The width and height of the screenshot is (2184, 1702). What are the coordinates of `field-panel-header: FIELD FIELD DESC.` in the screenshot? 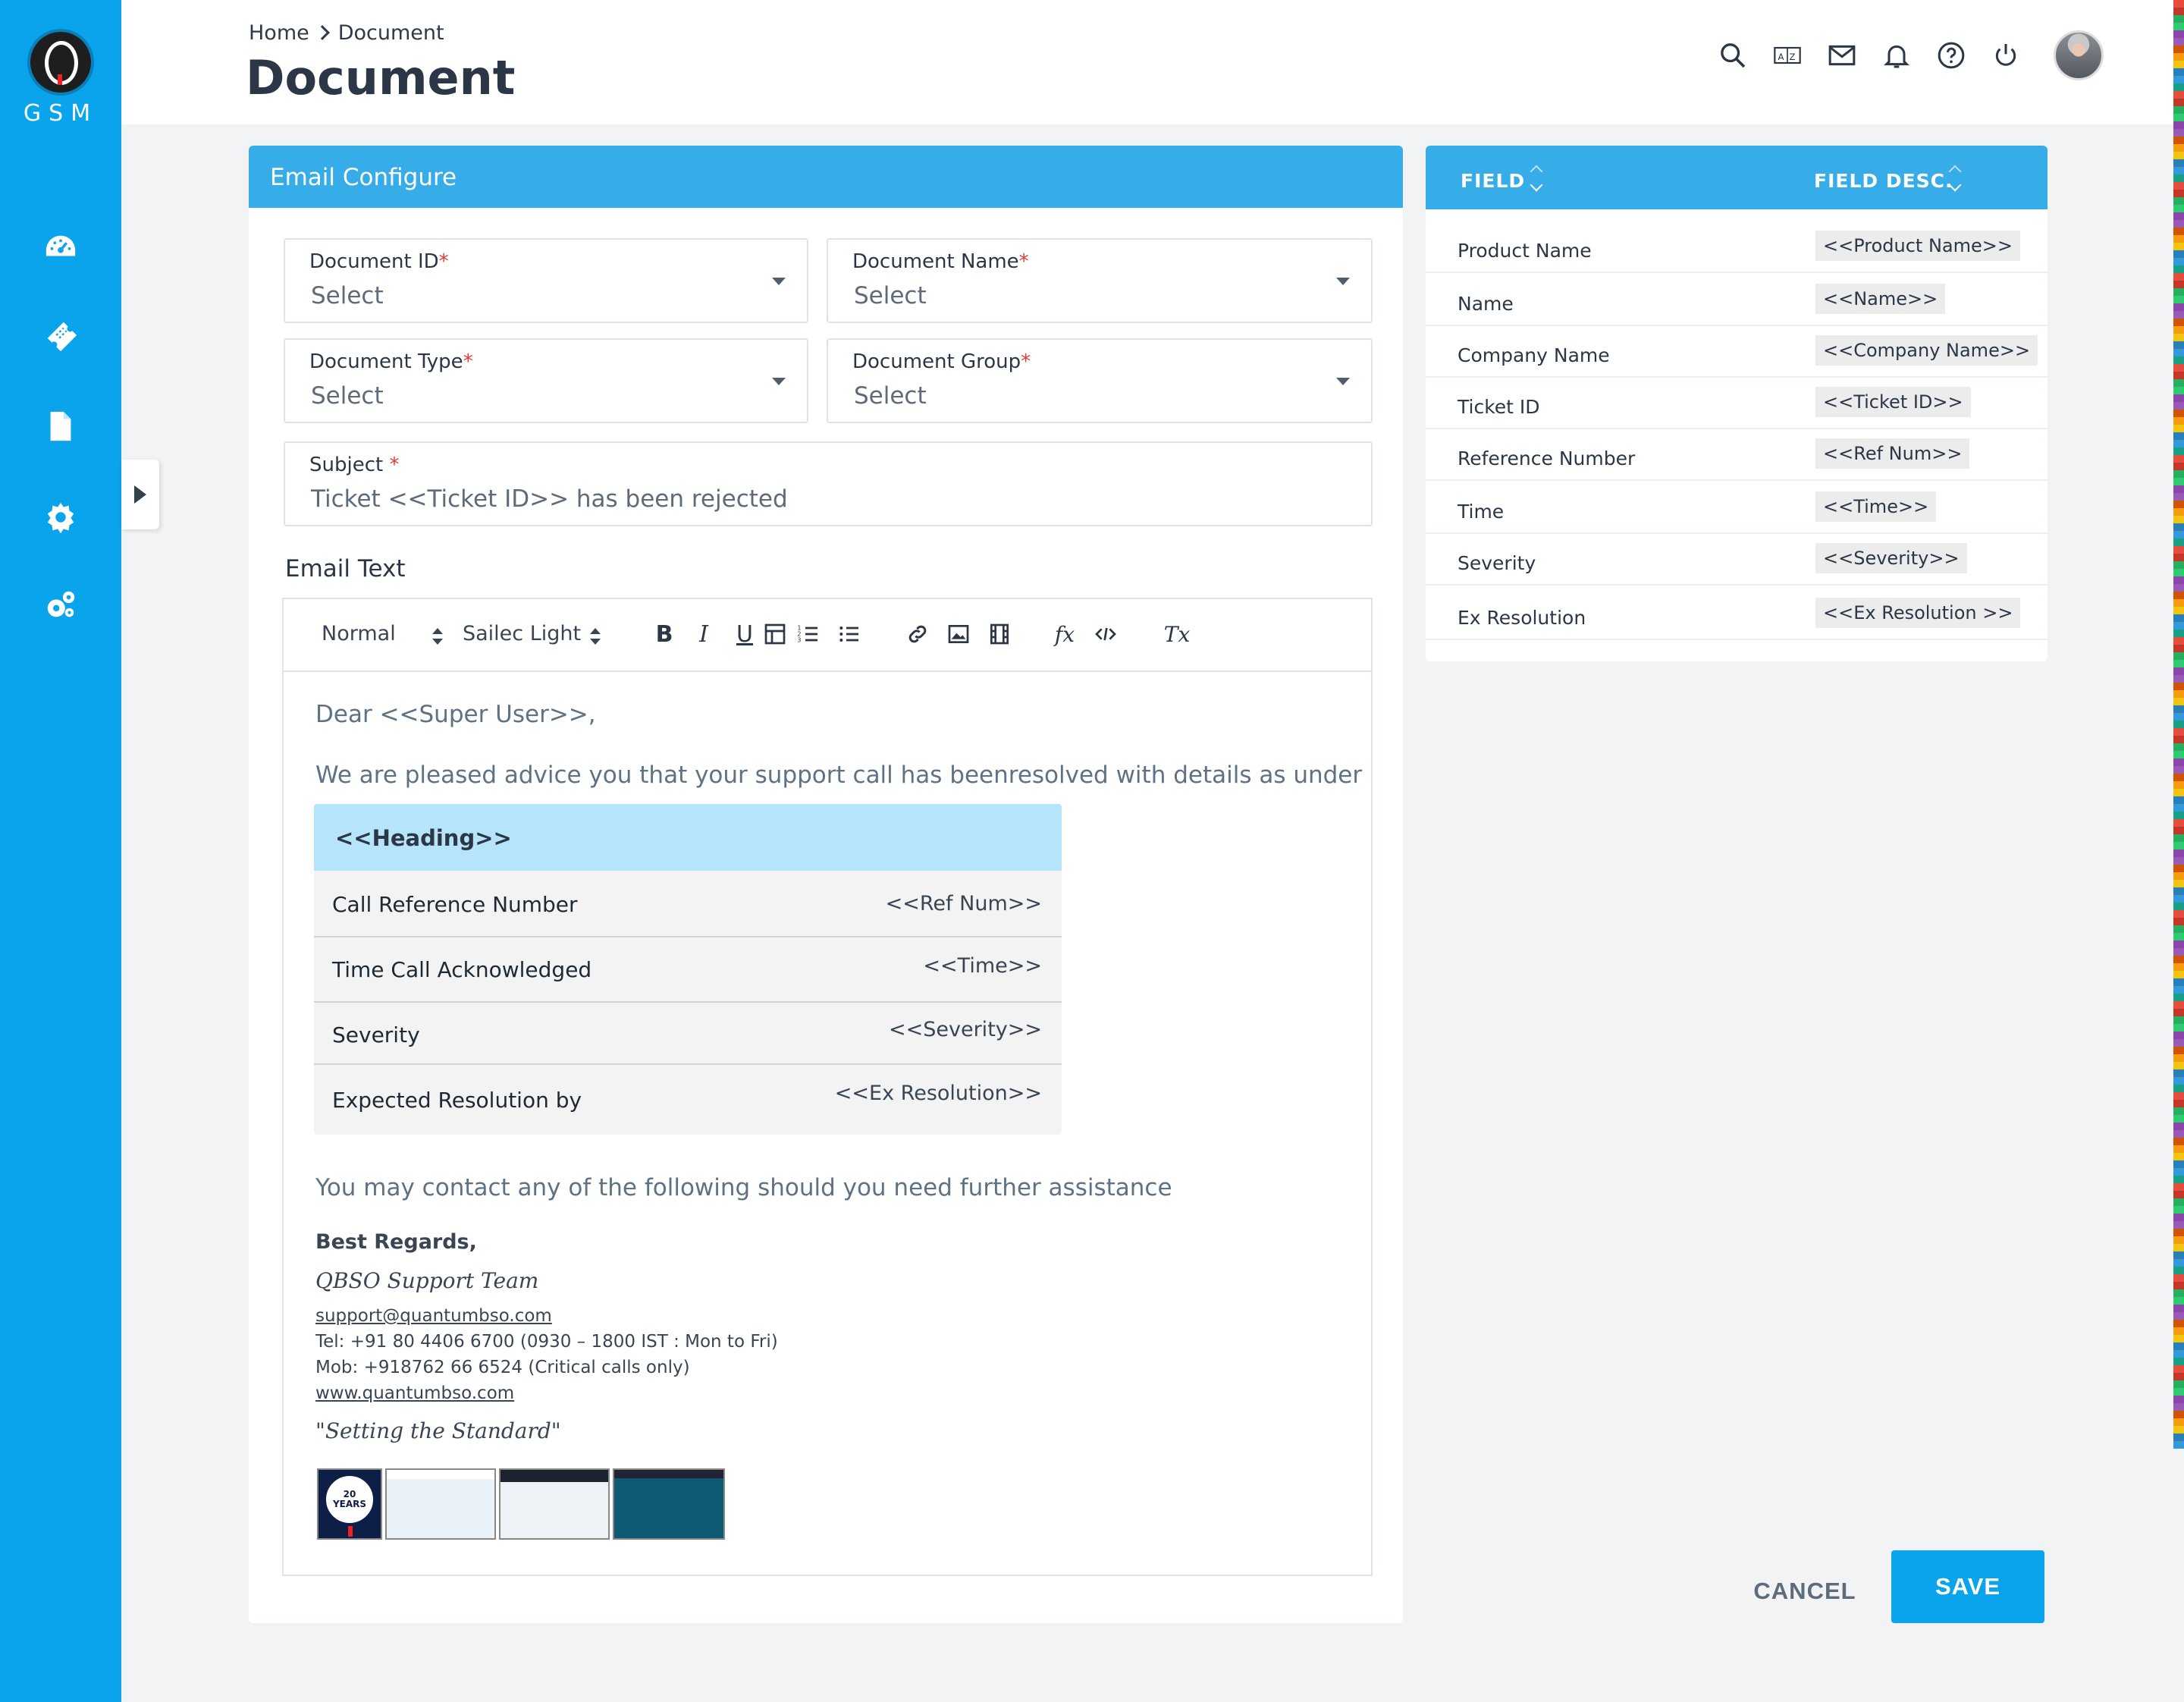 It's located at (1737, 177).